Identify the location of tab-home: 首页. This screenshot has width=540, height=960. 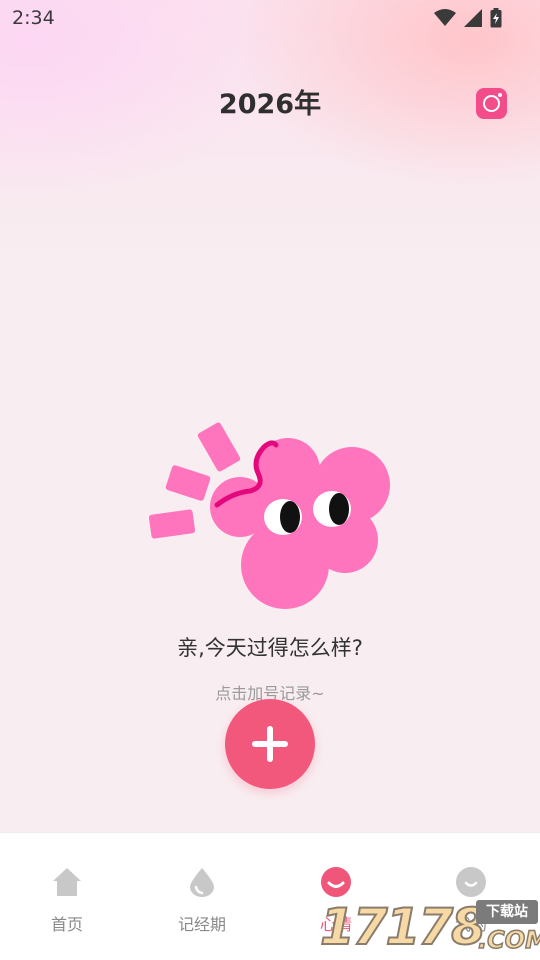
(67, 896).